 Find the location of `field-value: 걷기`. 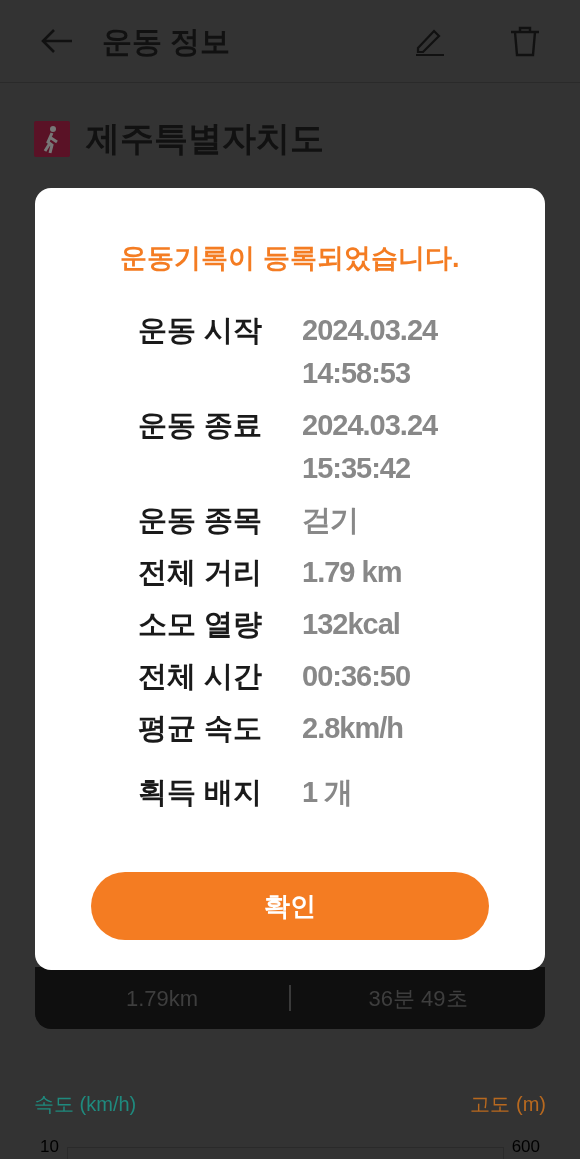

field-value: 걷기 is located at coordinates (330, 520).